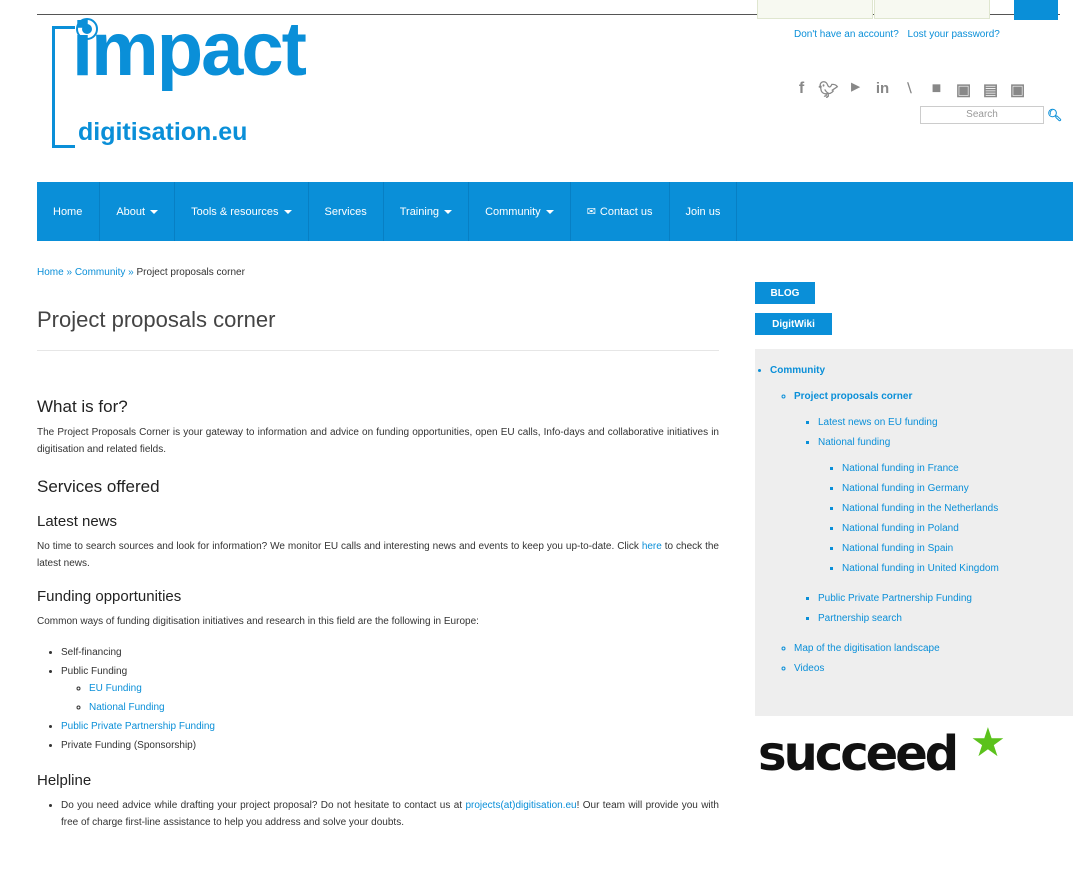 The image size is (1073, 891). Describe the element at coordinates (797, 370) in the screenshot. I see `sidebar-community-link: Community` at that location.